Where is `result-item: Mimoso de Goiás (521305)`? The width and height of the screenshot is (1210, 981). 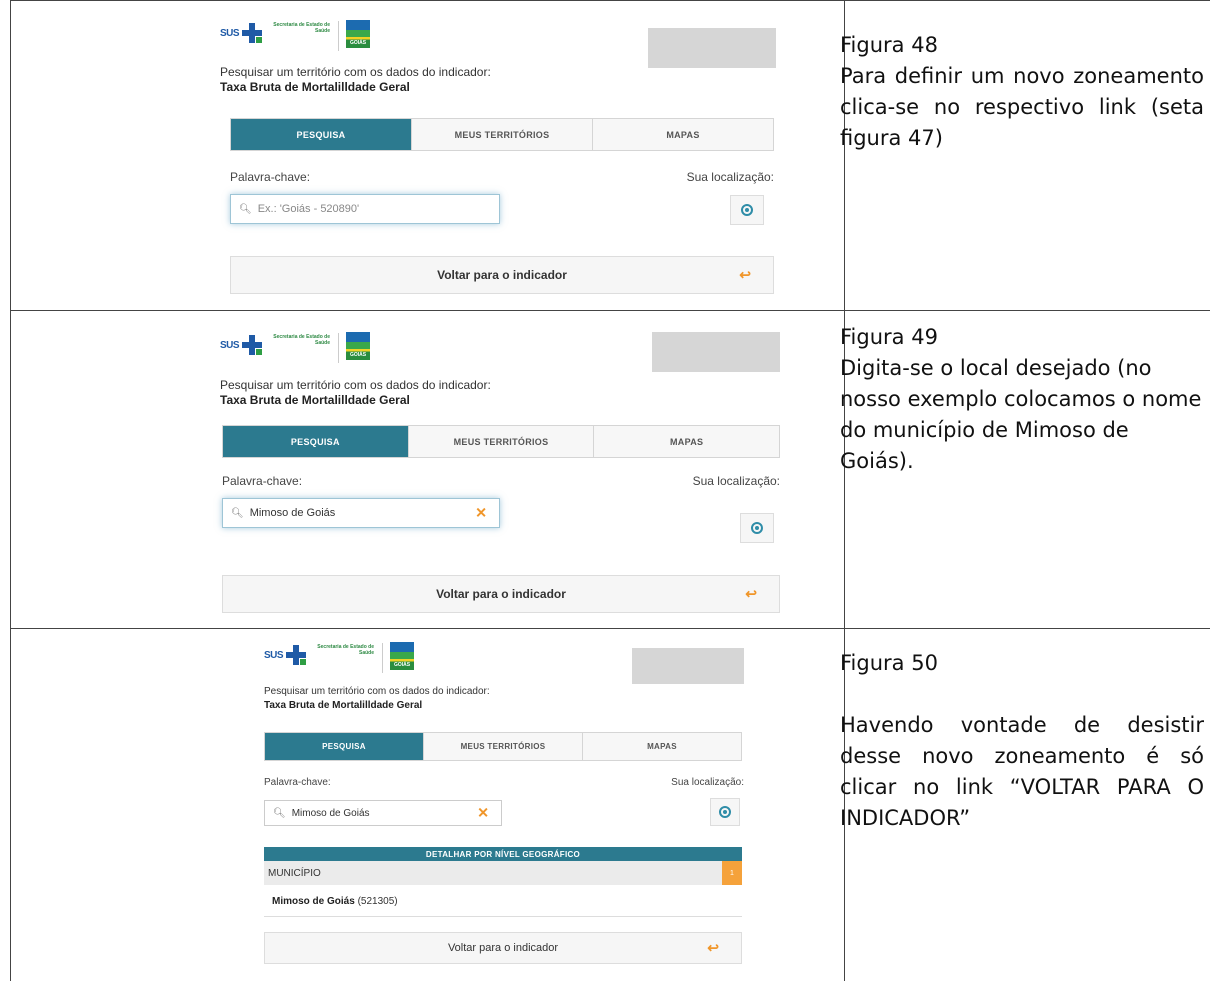
result-item: Mimoso de Goiás (521305) is located at coordinates (335, 901).